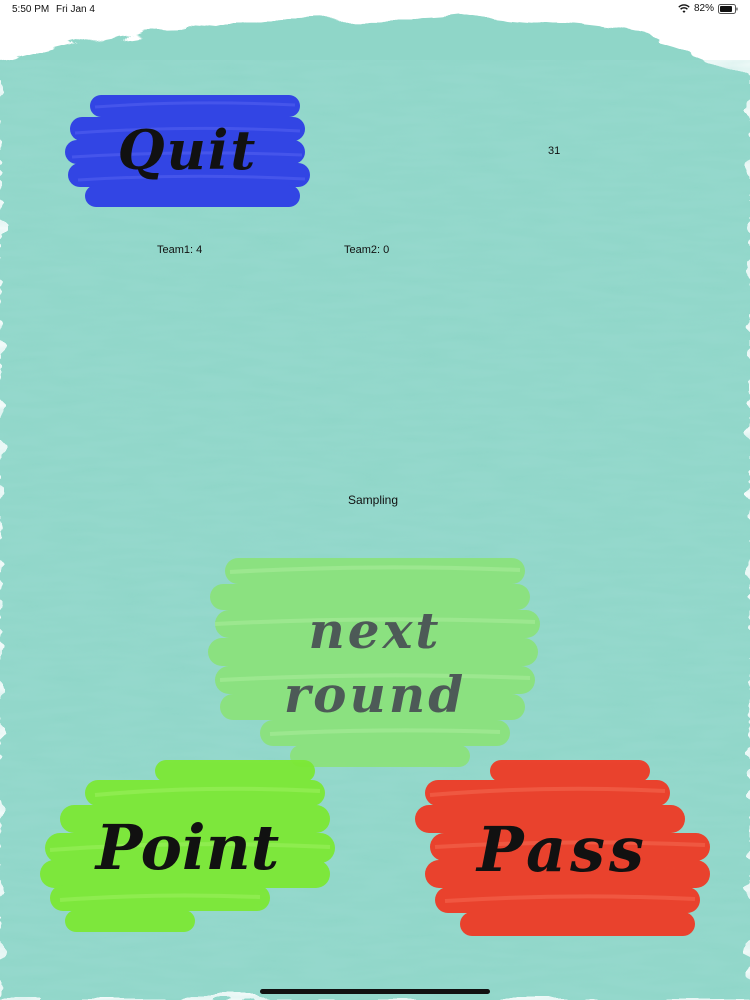 Image resolution: width=750 pixels, height=1000 pixels. I want to click on battery-percent: 82%, so click(703, 8).